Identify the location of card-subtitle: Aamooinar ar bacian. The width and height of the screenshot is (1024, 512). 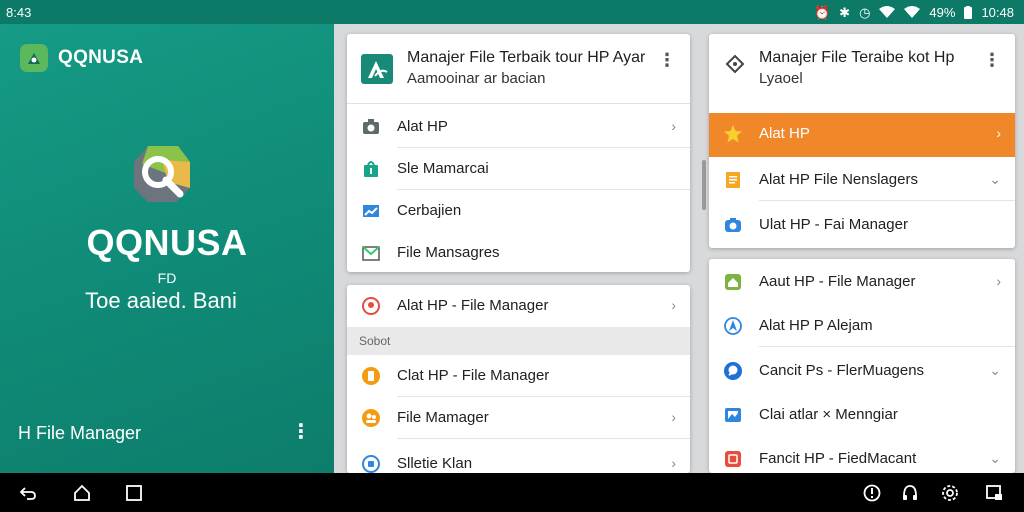
(476, 78).